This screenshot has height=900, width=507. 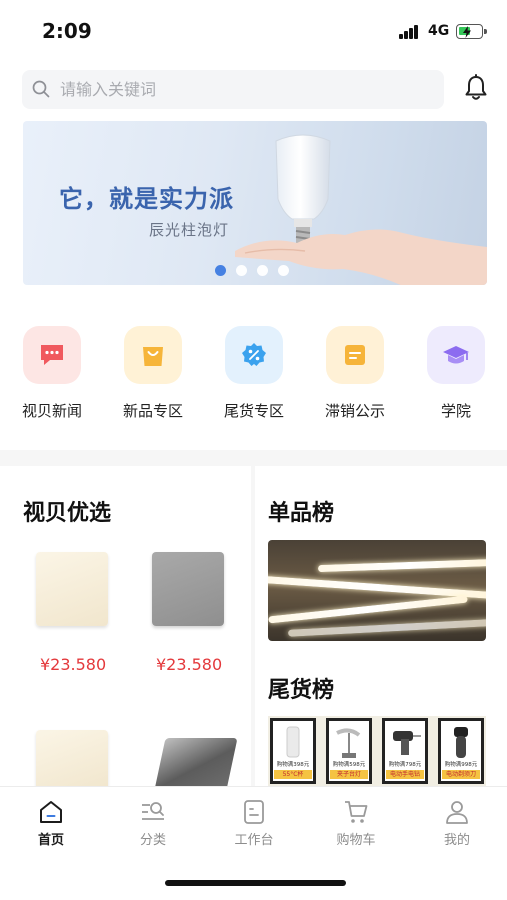 I want to click on chat-bubble-icon, so click(x=52, y=355).